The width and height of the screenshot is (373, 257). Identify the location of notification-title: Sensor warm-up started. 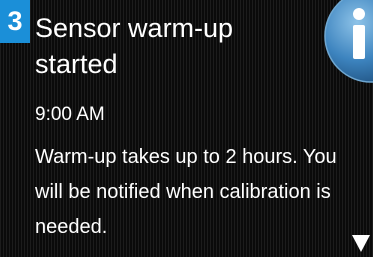
(134, 46).